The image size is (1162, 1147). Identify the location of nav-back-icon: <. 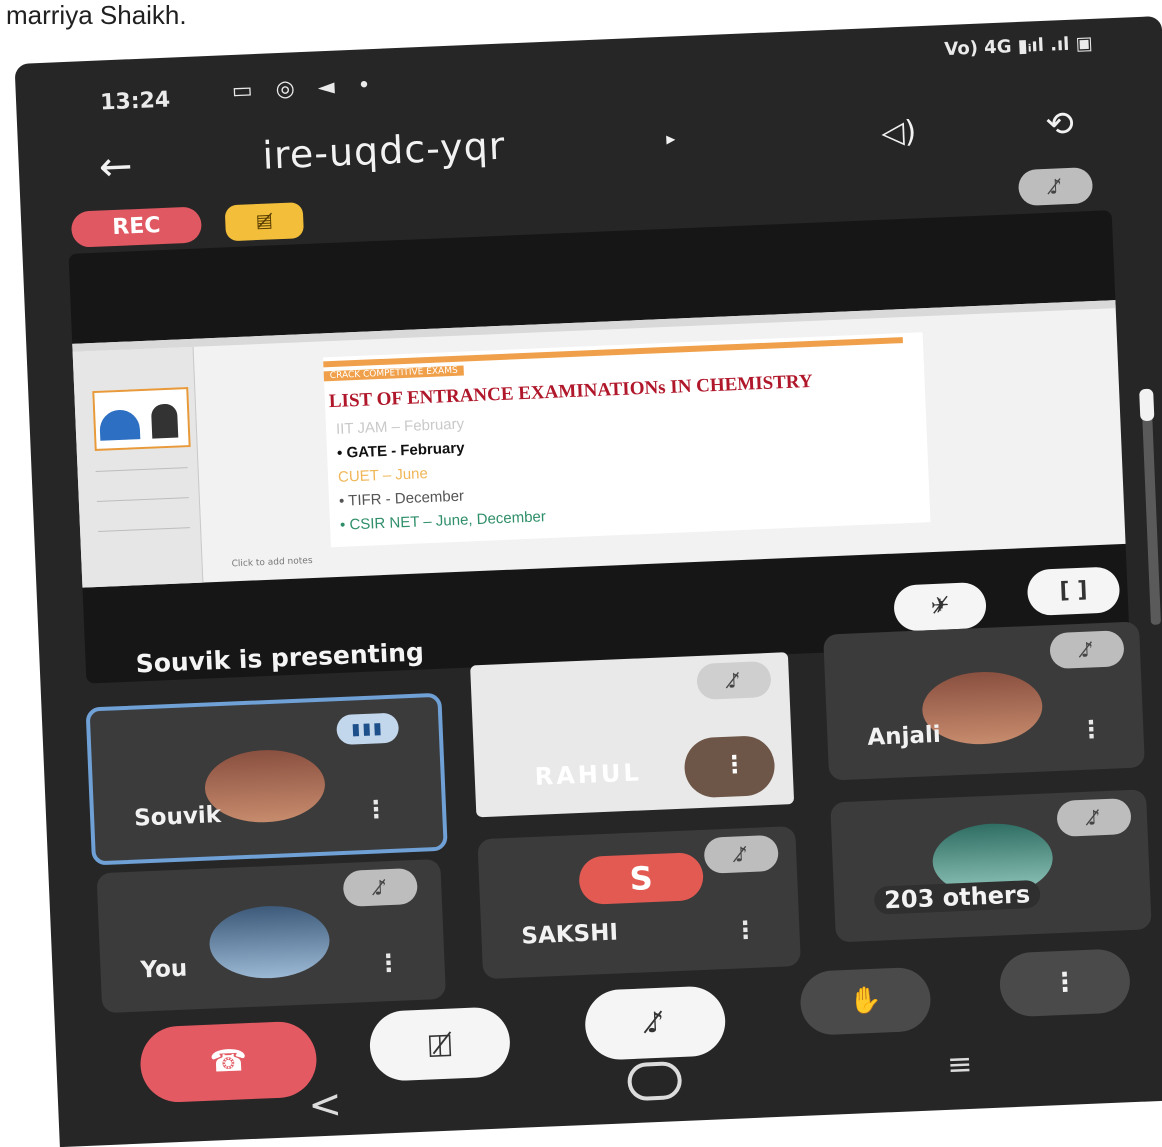
(324, 1104).